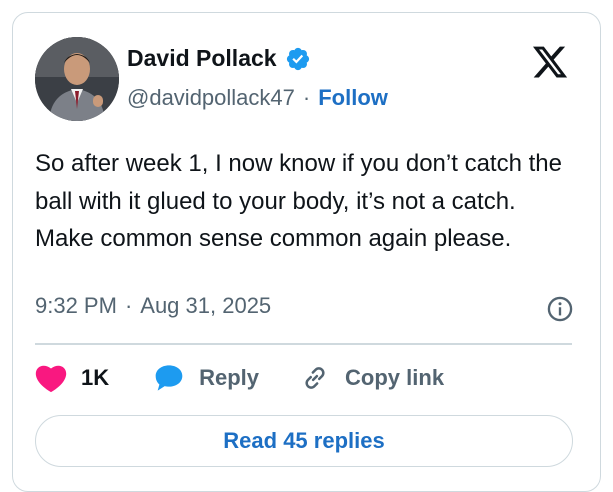  I want to click on tweet-timestamp: 9:32 PM · Aug 31, 2025, so click(153, 306).